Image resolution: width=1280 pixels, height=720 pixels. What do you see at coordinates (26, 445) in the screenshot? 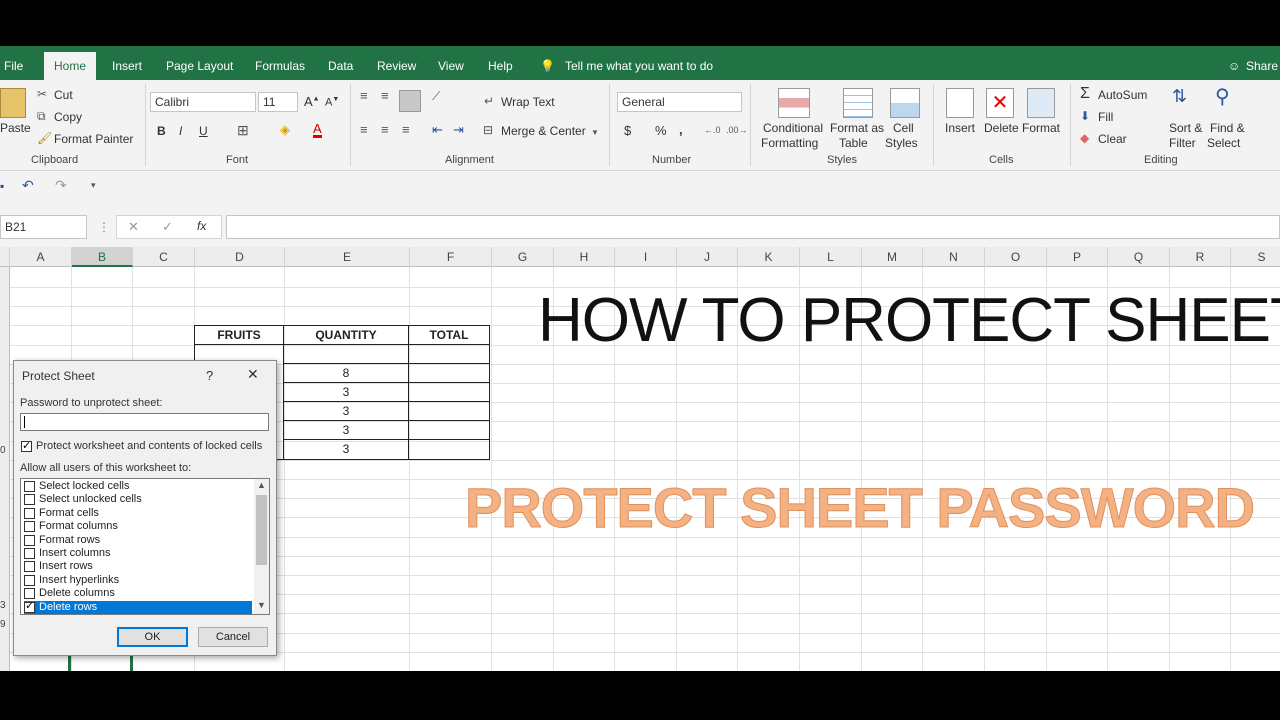
I see `protect-contents-checkbox` at bounding box center [26, 445].